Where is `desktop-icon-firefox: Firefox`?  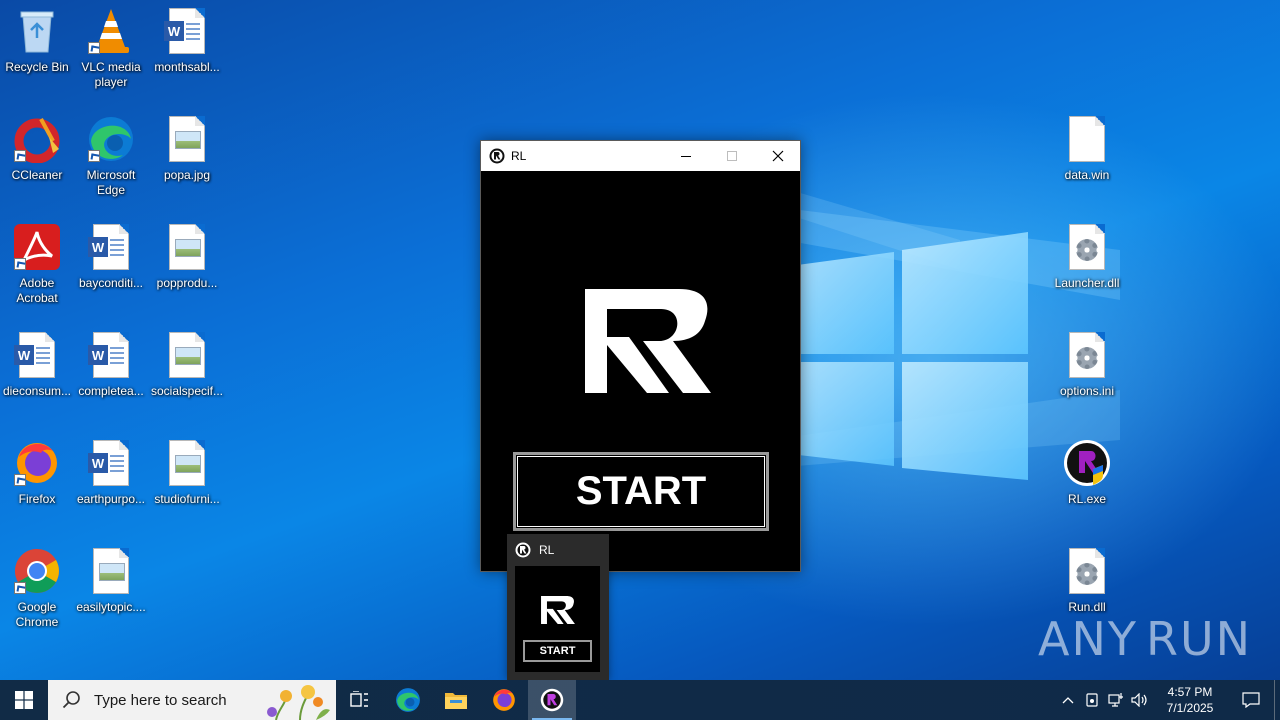 desktop-icon-firefox: Firefox is located at coordinates (38, 472).